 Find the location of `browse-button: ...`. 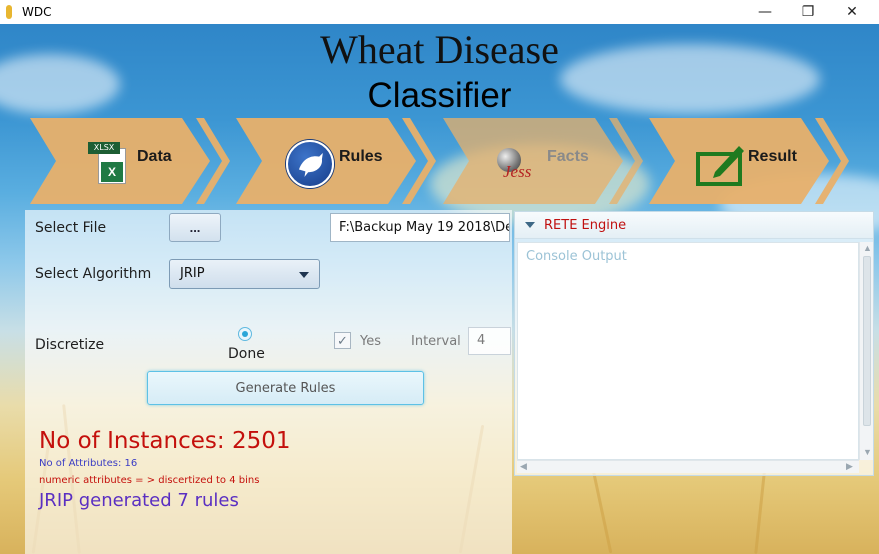

browse-button: ... is located at coordinates (195, 227).